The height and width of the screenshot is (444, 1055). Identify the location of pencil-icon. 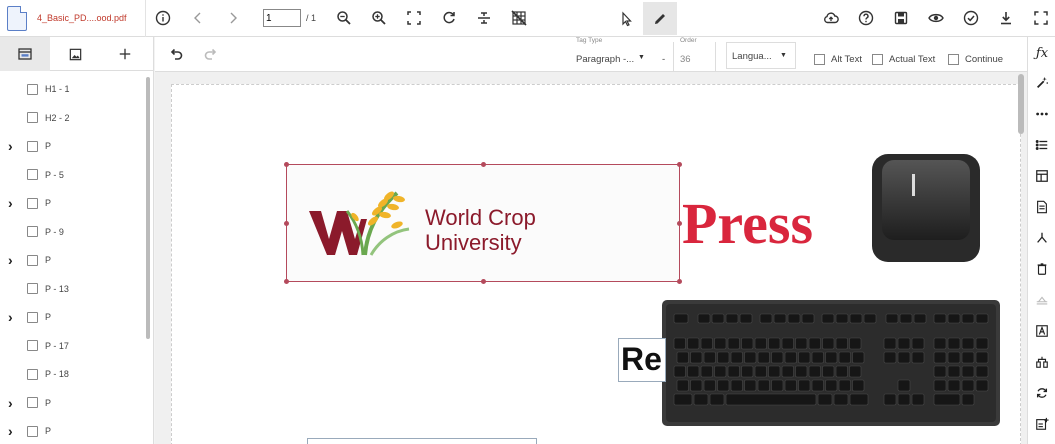
(660, 18).